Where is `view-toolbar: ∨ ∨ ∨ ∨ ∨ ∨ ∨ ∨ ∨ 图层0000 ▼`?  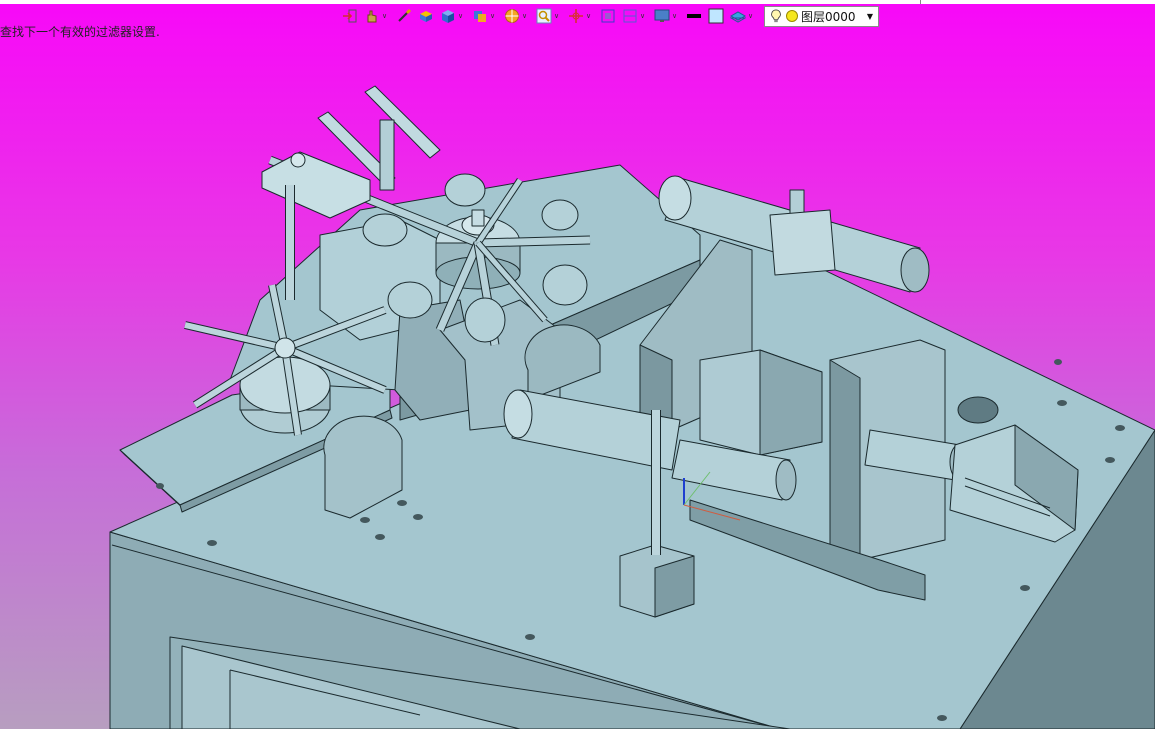
view-toolbar: ∨ ∨ ∨ ∨ ∨ ∨ ∨ ∨ ∨ 图层0000 ▼ is located at coordinates (609, 16).